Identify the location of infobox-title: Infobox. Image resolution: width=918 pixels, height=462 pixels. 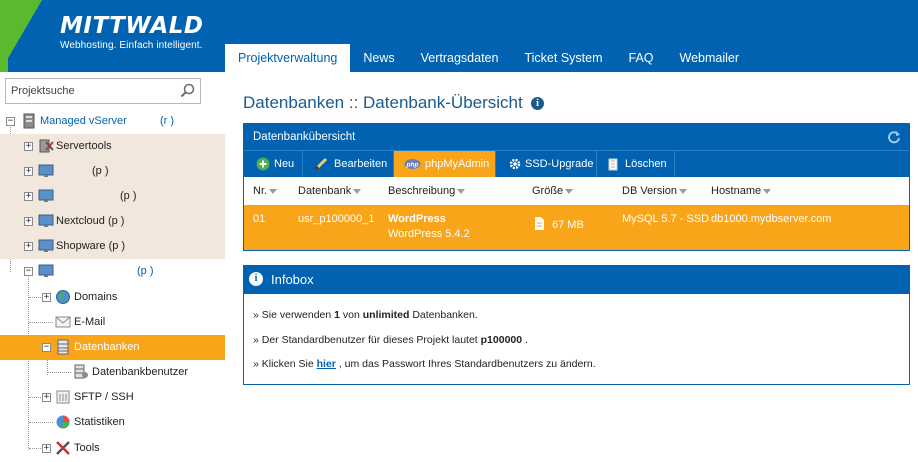
(292, 279).